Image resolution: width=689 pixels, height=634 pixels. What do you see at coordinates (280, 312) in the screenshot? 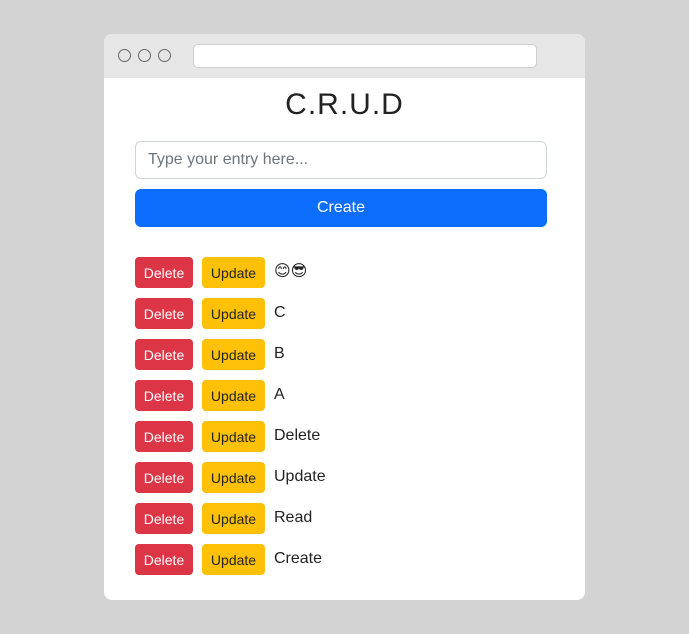
I see `entry-text: C` at bounding box center [280, 312].